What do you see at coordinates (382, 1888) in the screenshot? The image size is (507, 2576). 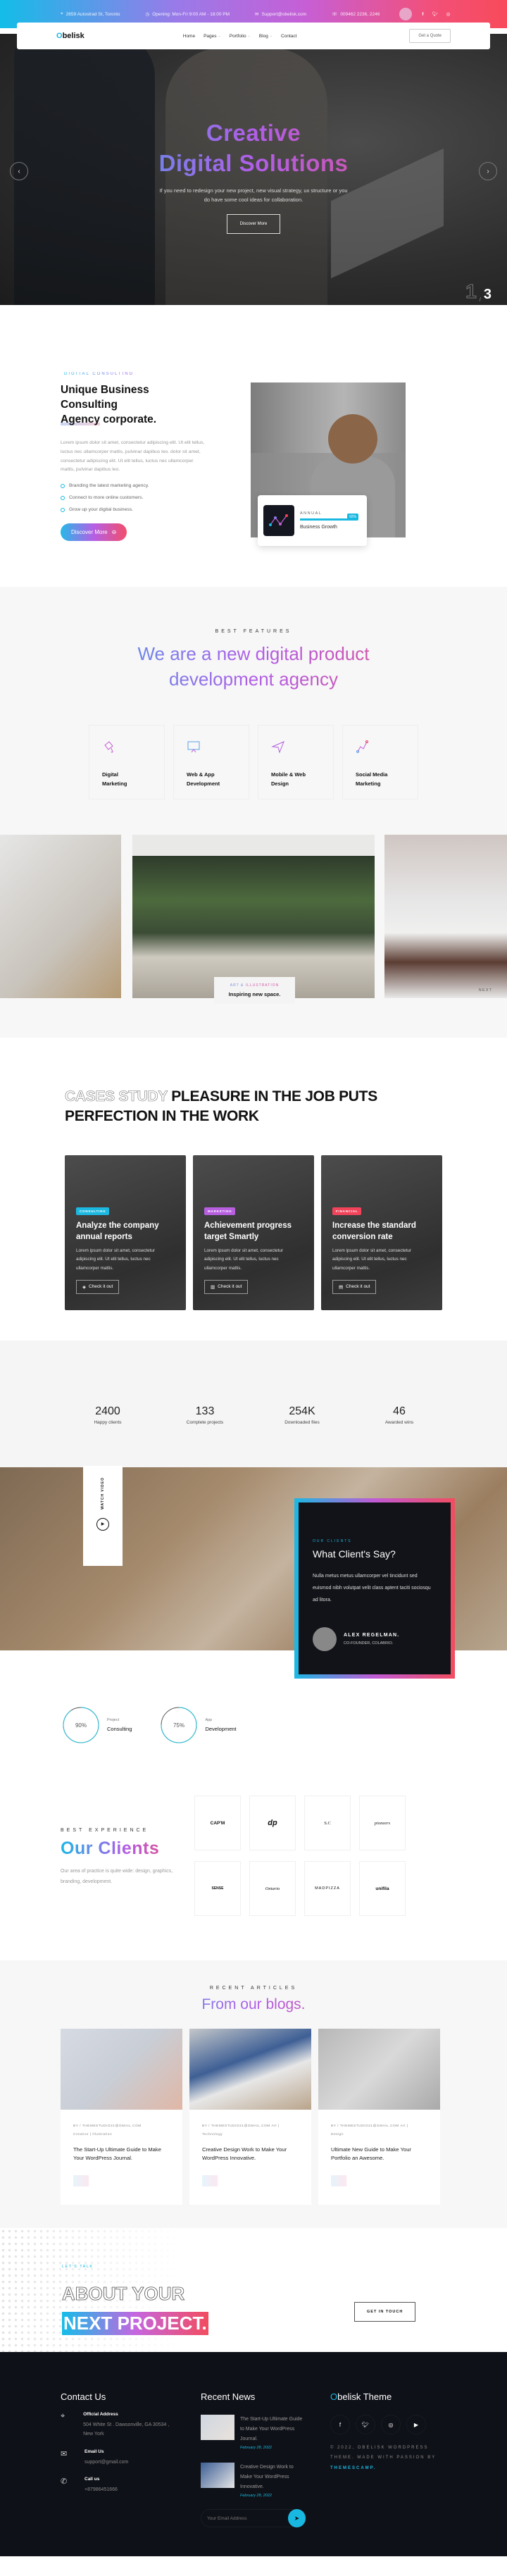 I see `client-logo: unifila` at bounding box center [382, 1888].